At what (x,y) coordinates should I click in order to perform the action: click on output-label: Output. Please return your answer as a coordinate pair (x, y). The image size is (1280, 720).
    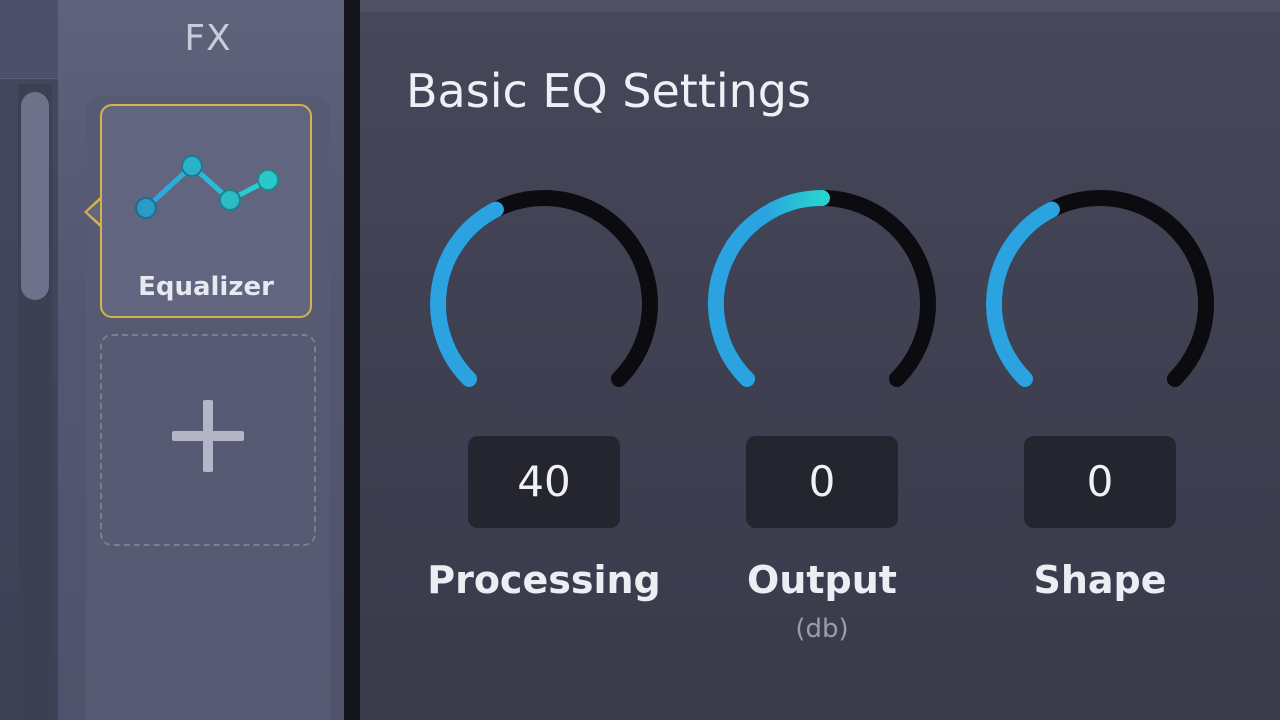
    Looking at the image, I should click on (822, 580).